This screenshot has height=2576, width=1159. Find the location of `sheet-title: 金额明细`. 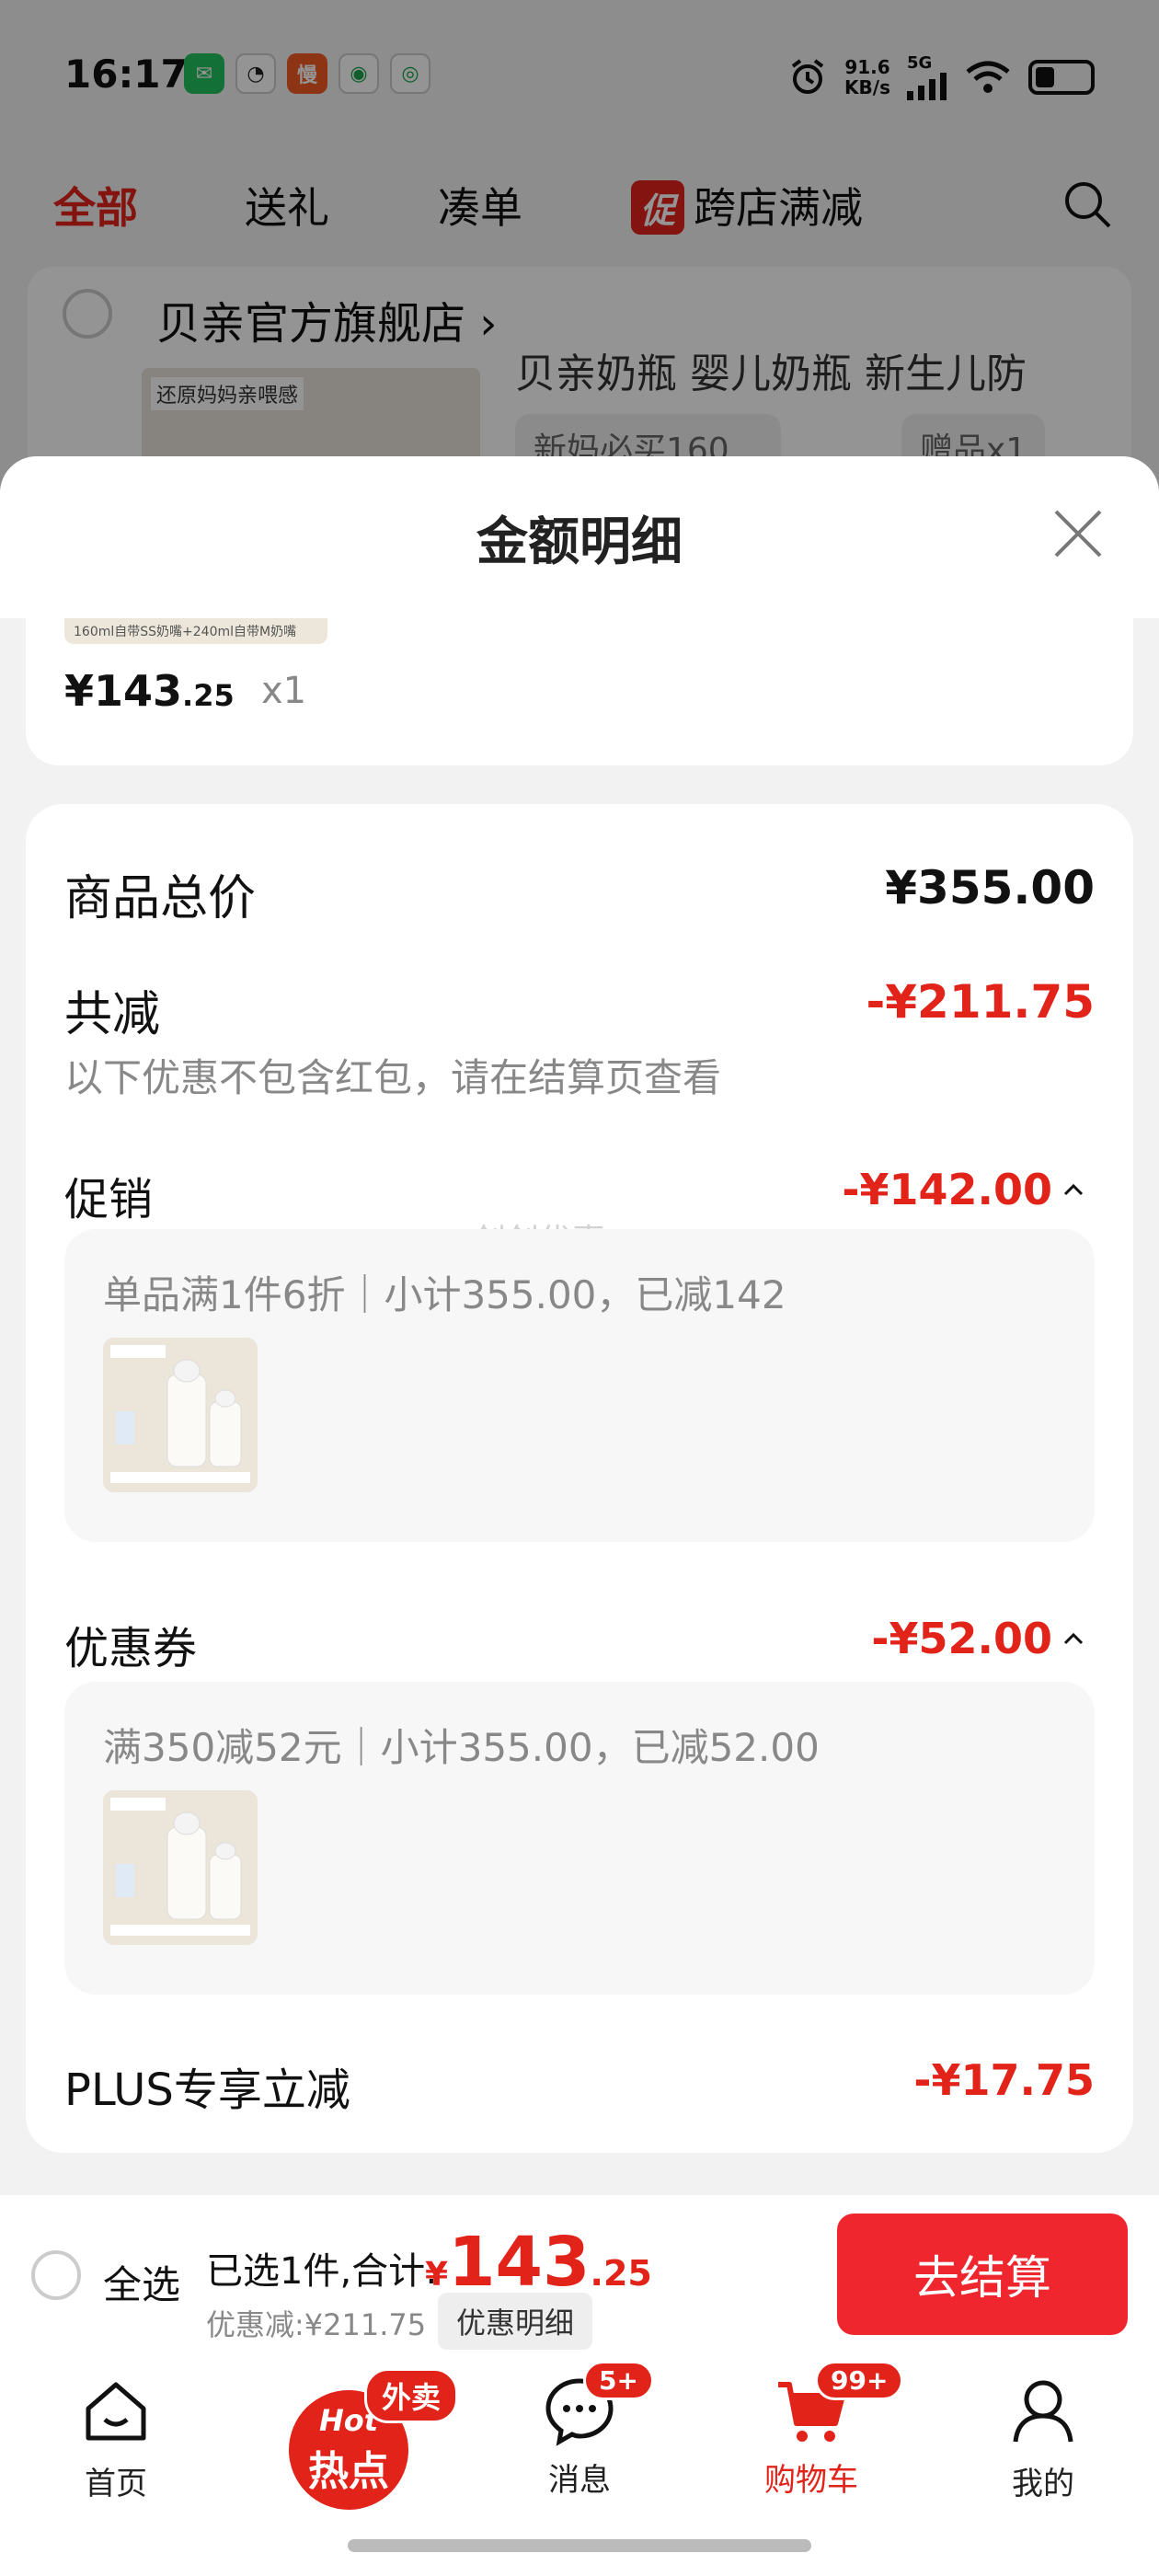

sheet-title: 金额明细 is located at coordinates (579, 542).